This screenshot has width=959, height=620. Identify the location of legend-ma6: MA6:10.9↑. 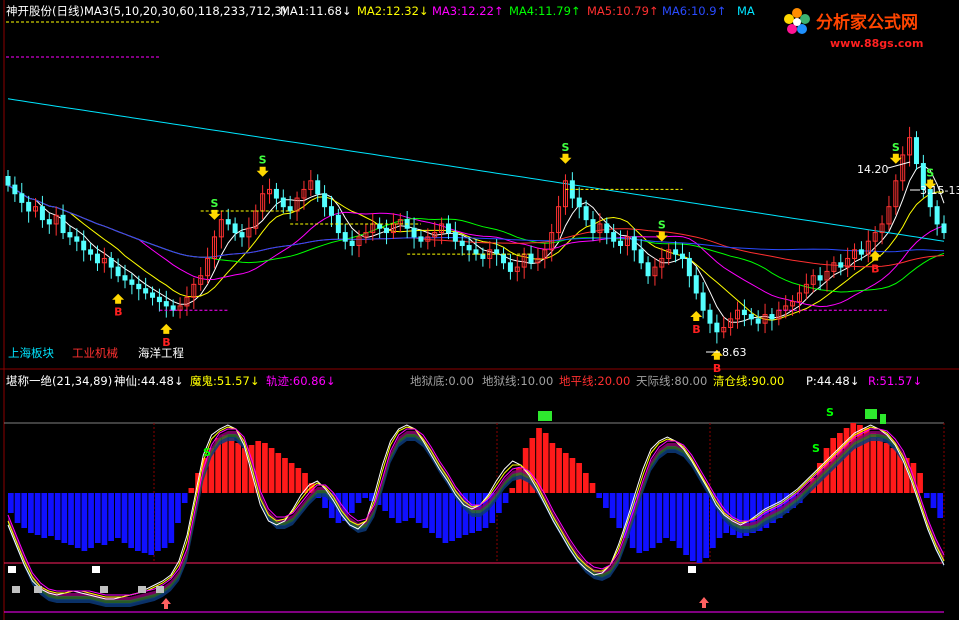
(694, 11).